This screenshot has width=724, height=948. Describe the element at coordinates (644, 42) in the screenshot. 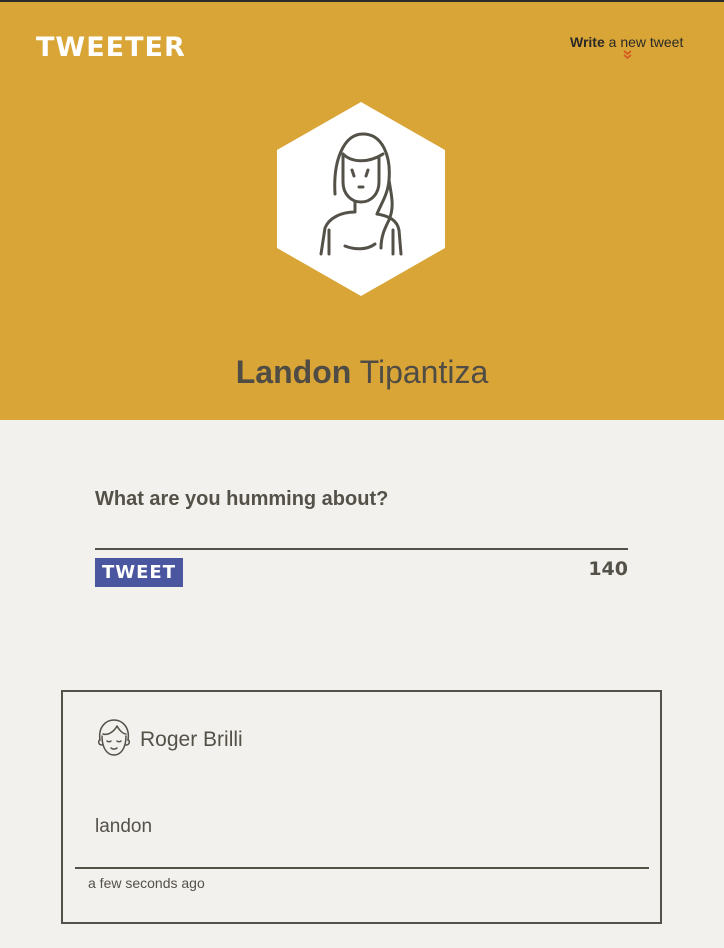

I see `compose-toggle-text: a new tweet` at that location.